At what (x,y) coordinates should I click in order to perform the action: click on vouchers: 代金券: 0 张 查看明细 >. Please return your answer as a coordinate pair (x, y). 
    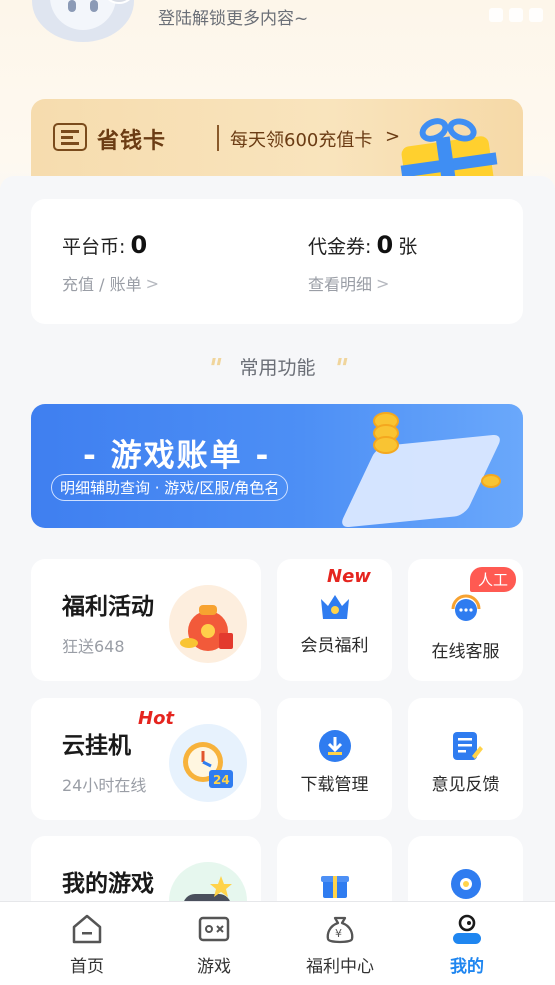
    Looking at the image, I should click on (362, 263).